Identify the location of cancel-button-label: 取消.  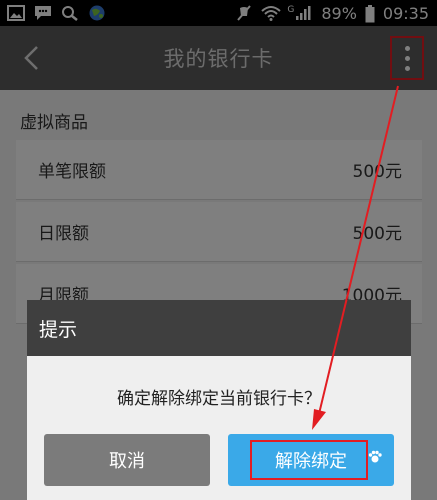
(127, 461).